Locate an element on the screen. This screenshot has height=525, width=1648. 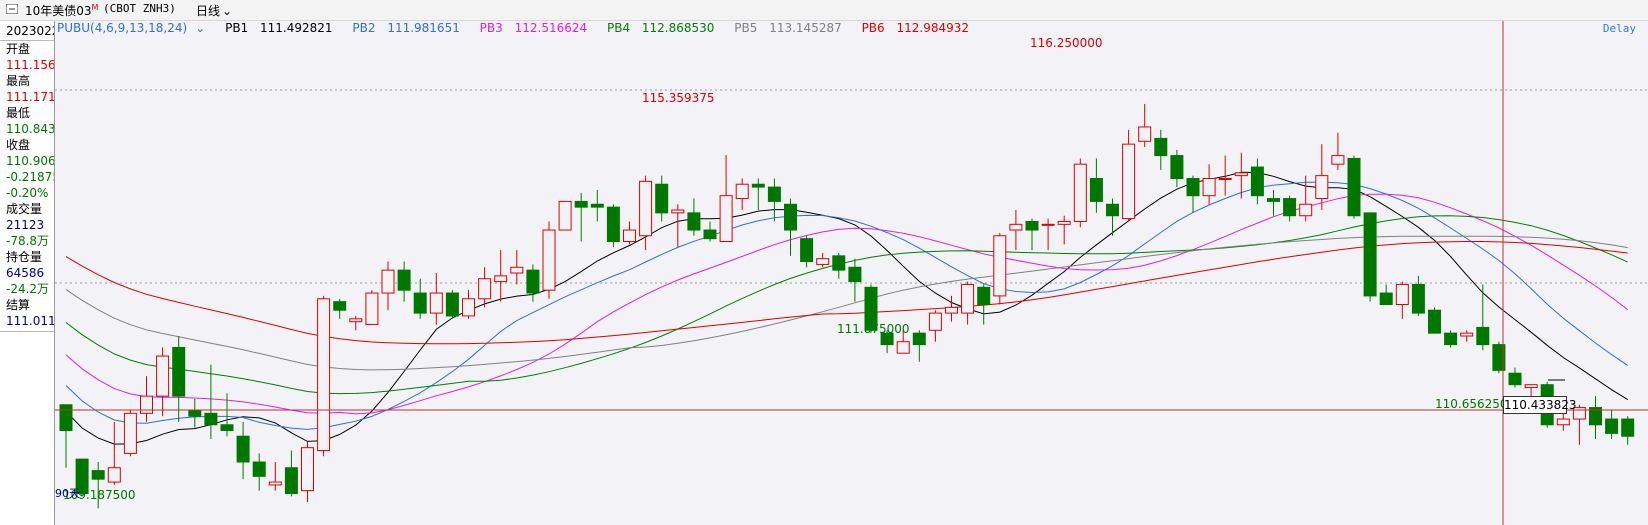
indicator-selector: PUBU(4,6,9,13,18,24) ⌄ is located at coordinates (135, 28).